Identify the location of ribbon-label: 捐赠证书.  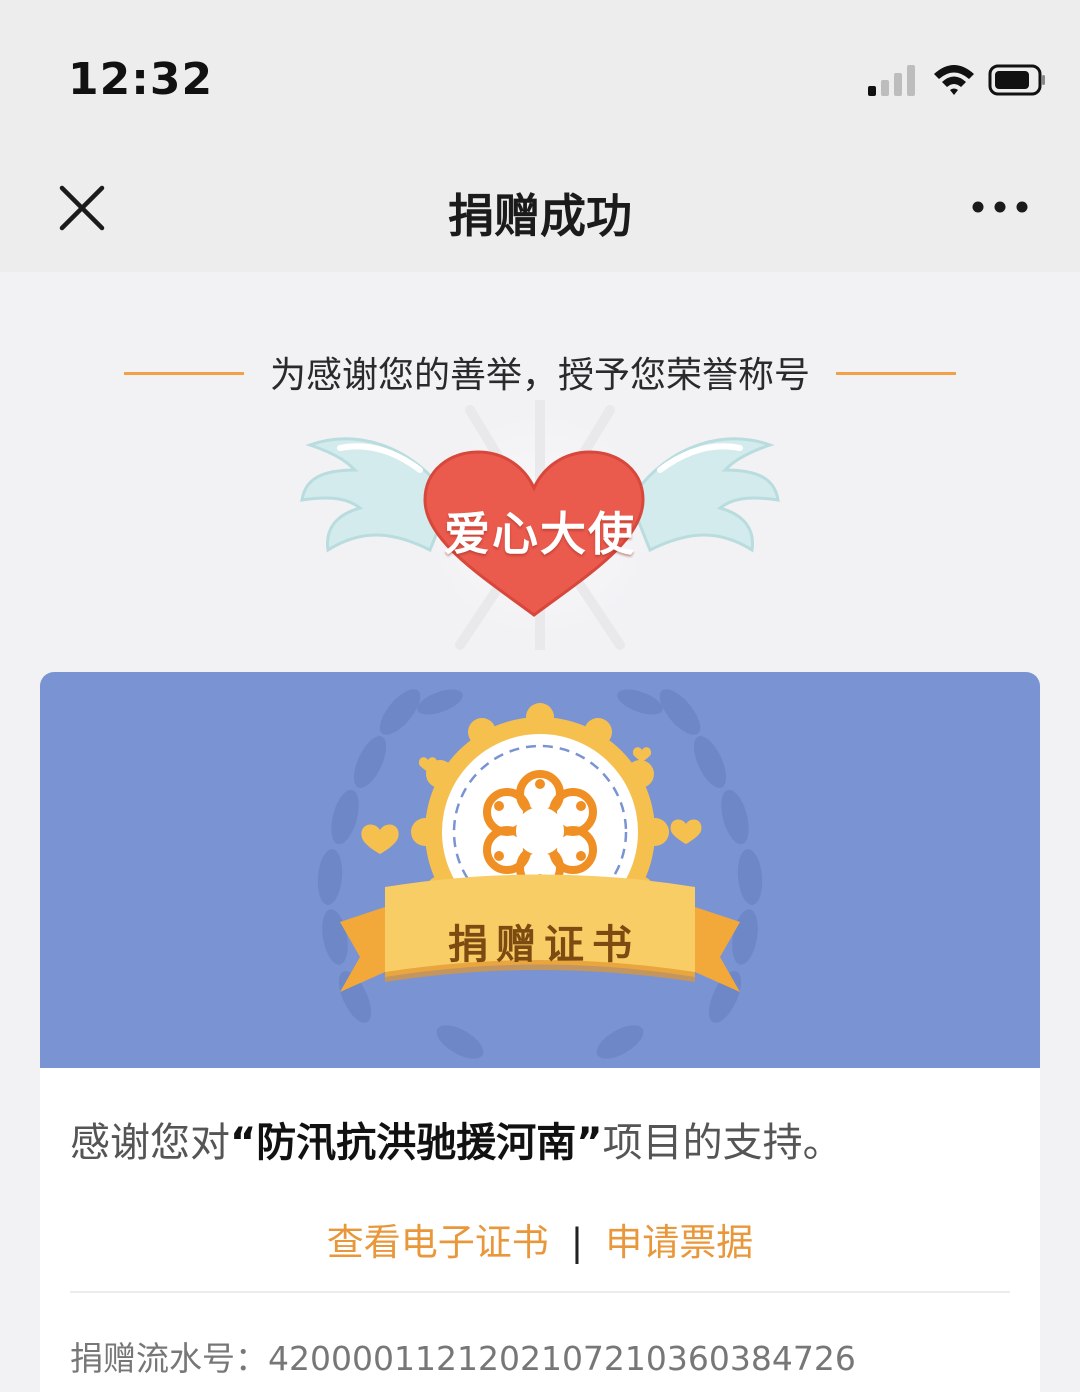
(544, 945).